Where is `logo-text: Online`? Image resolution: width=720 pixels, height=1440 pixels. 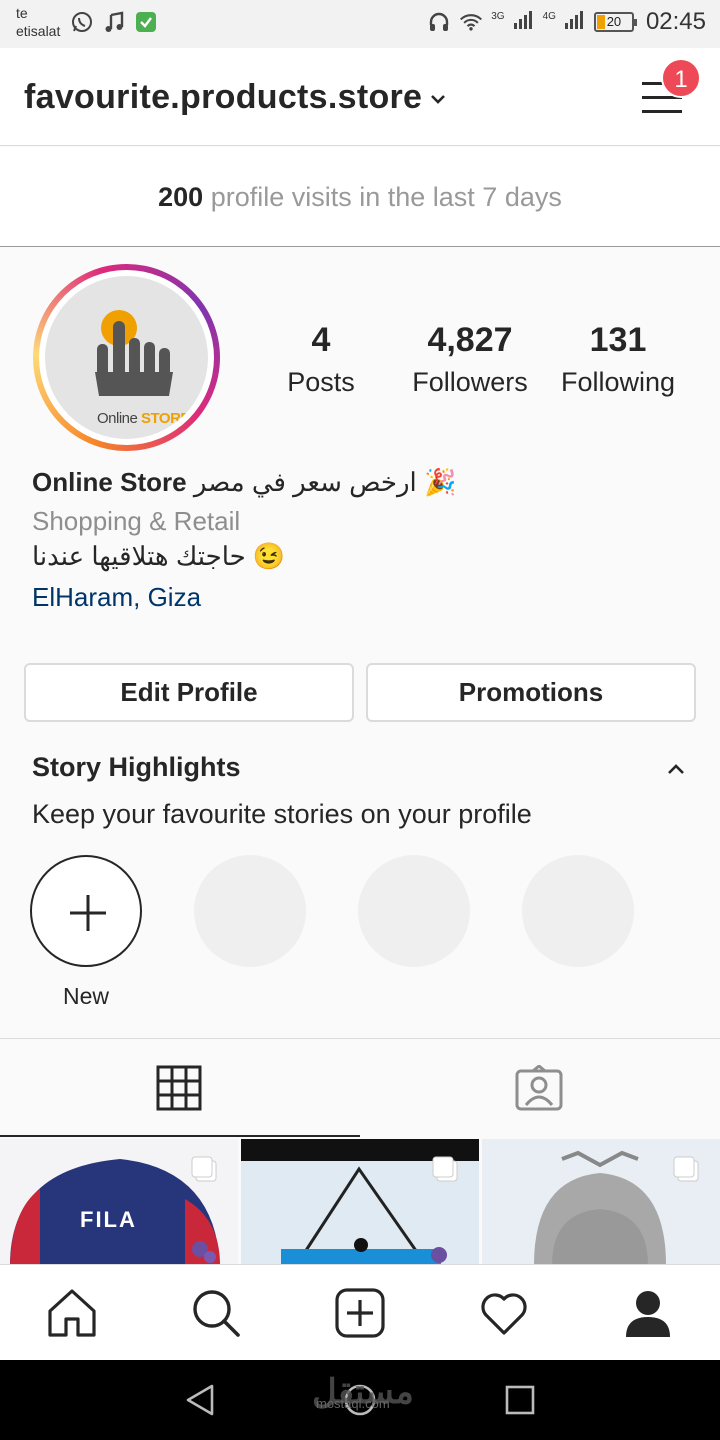
logo-text: Online is located at coordinates (119, 418).